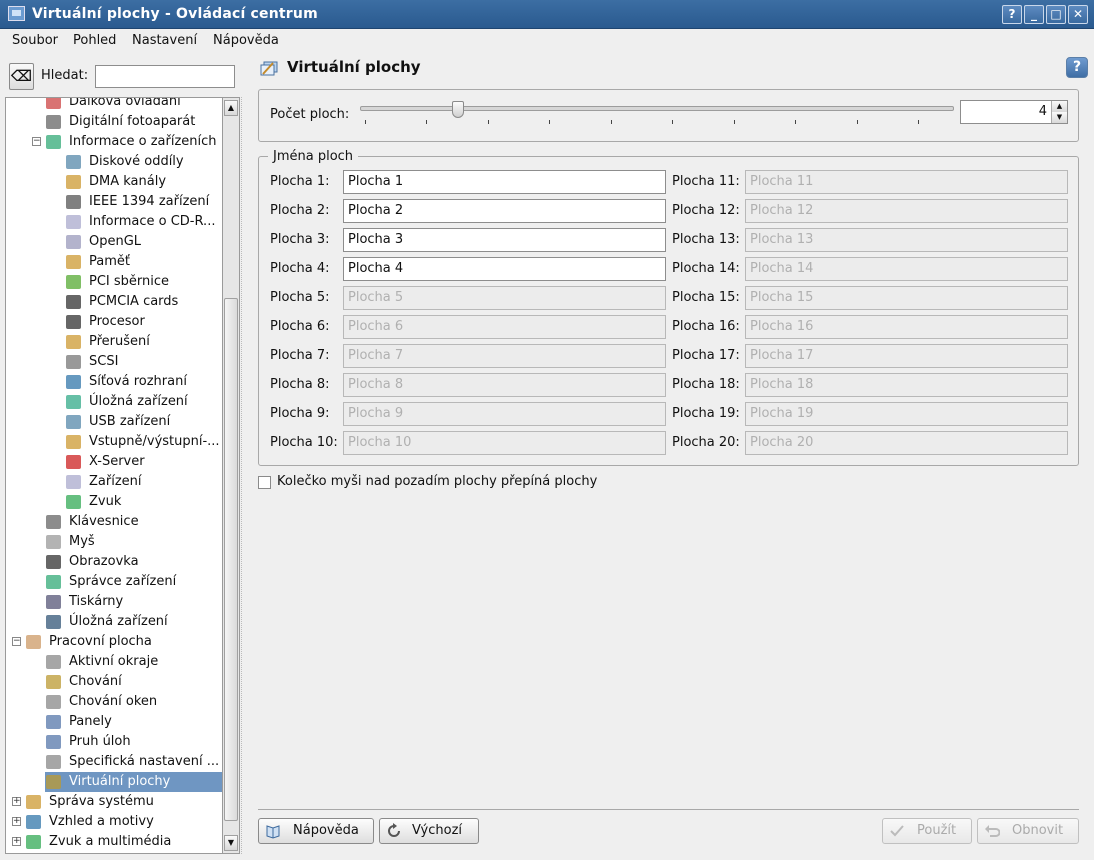  Describe the element at coordinates (1043, 111) in the screenshot. I see `desktop-count-value: 4` at that location.